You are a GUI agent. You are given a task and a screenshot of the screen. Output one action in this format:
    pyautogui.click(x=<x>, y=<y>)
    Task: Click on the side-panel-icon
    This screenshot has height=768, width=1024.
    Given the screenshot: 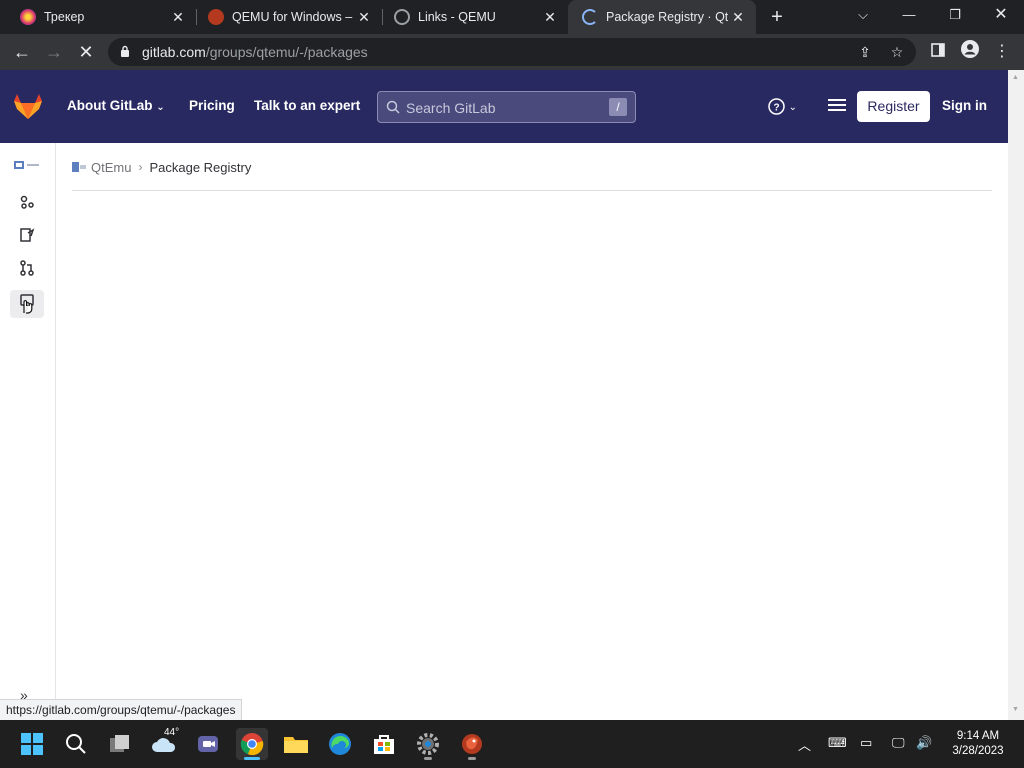 What is the action you would take?
    pyautogui.click(x=938, y=52)
    